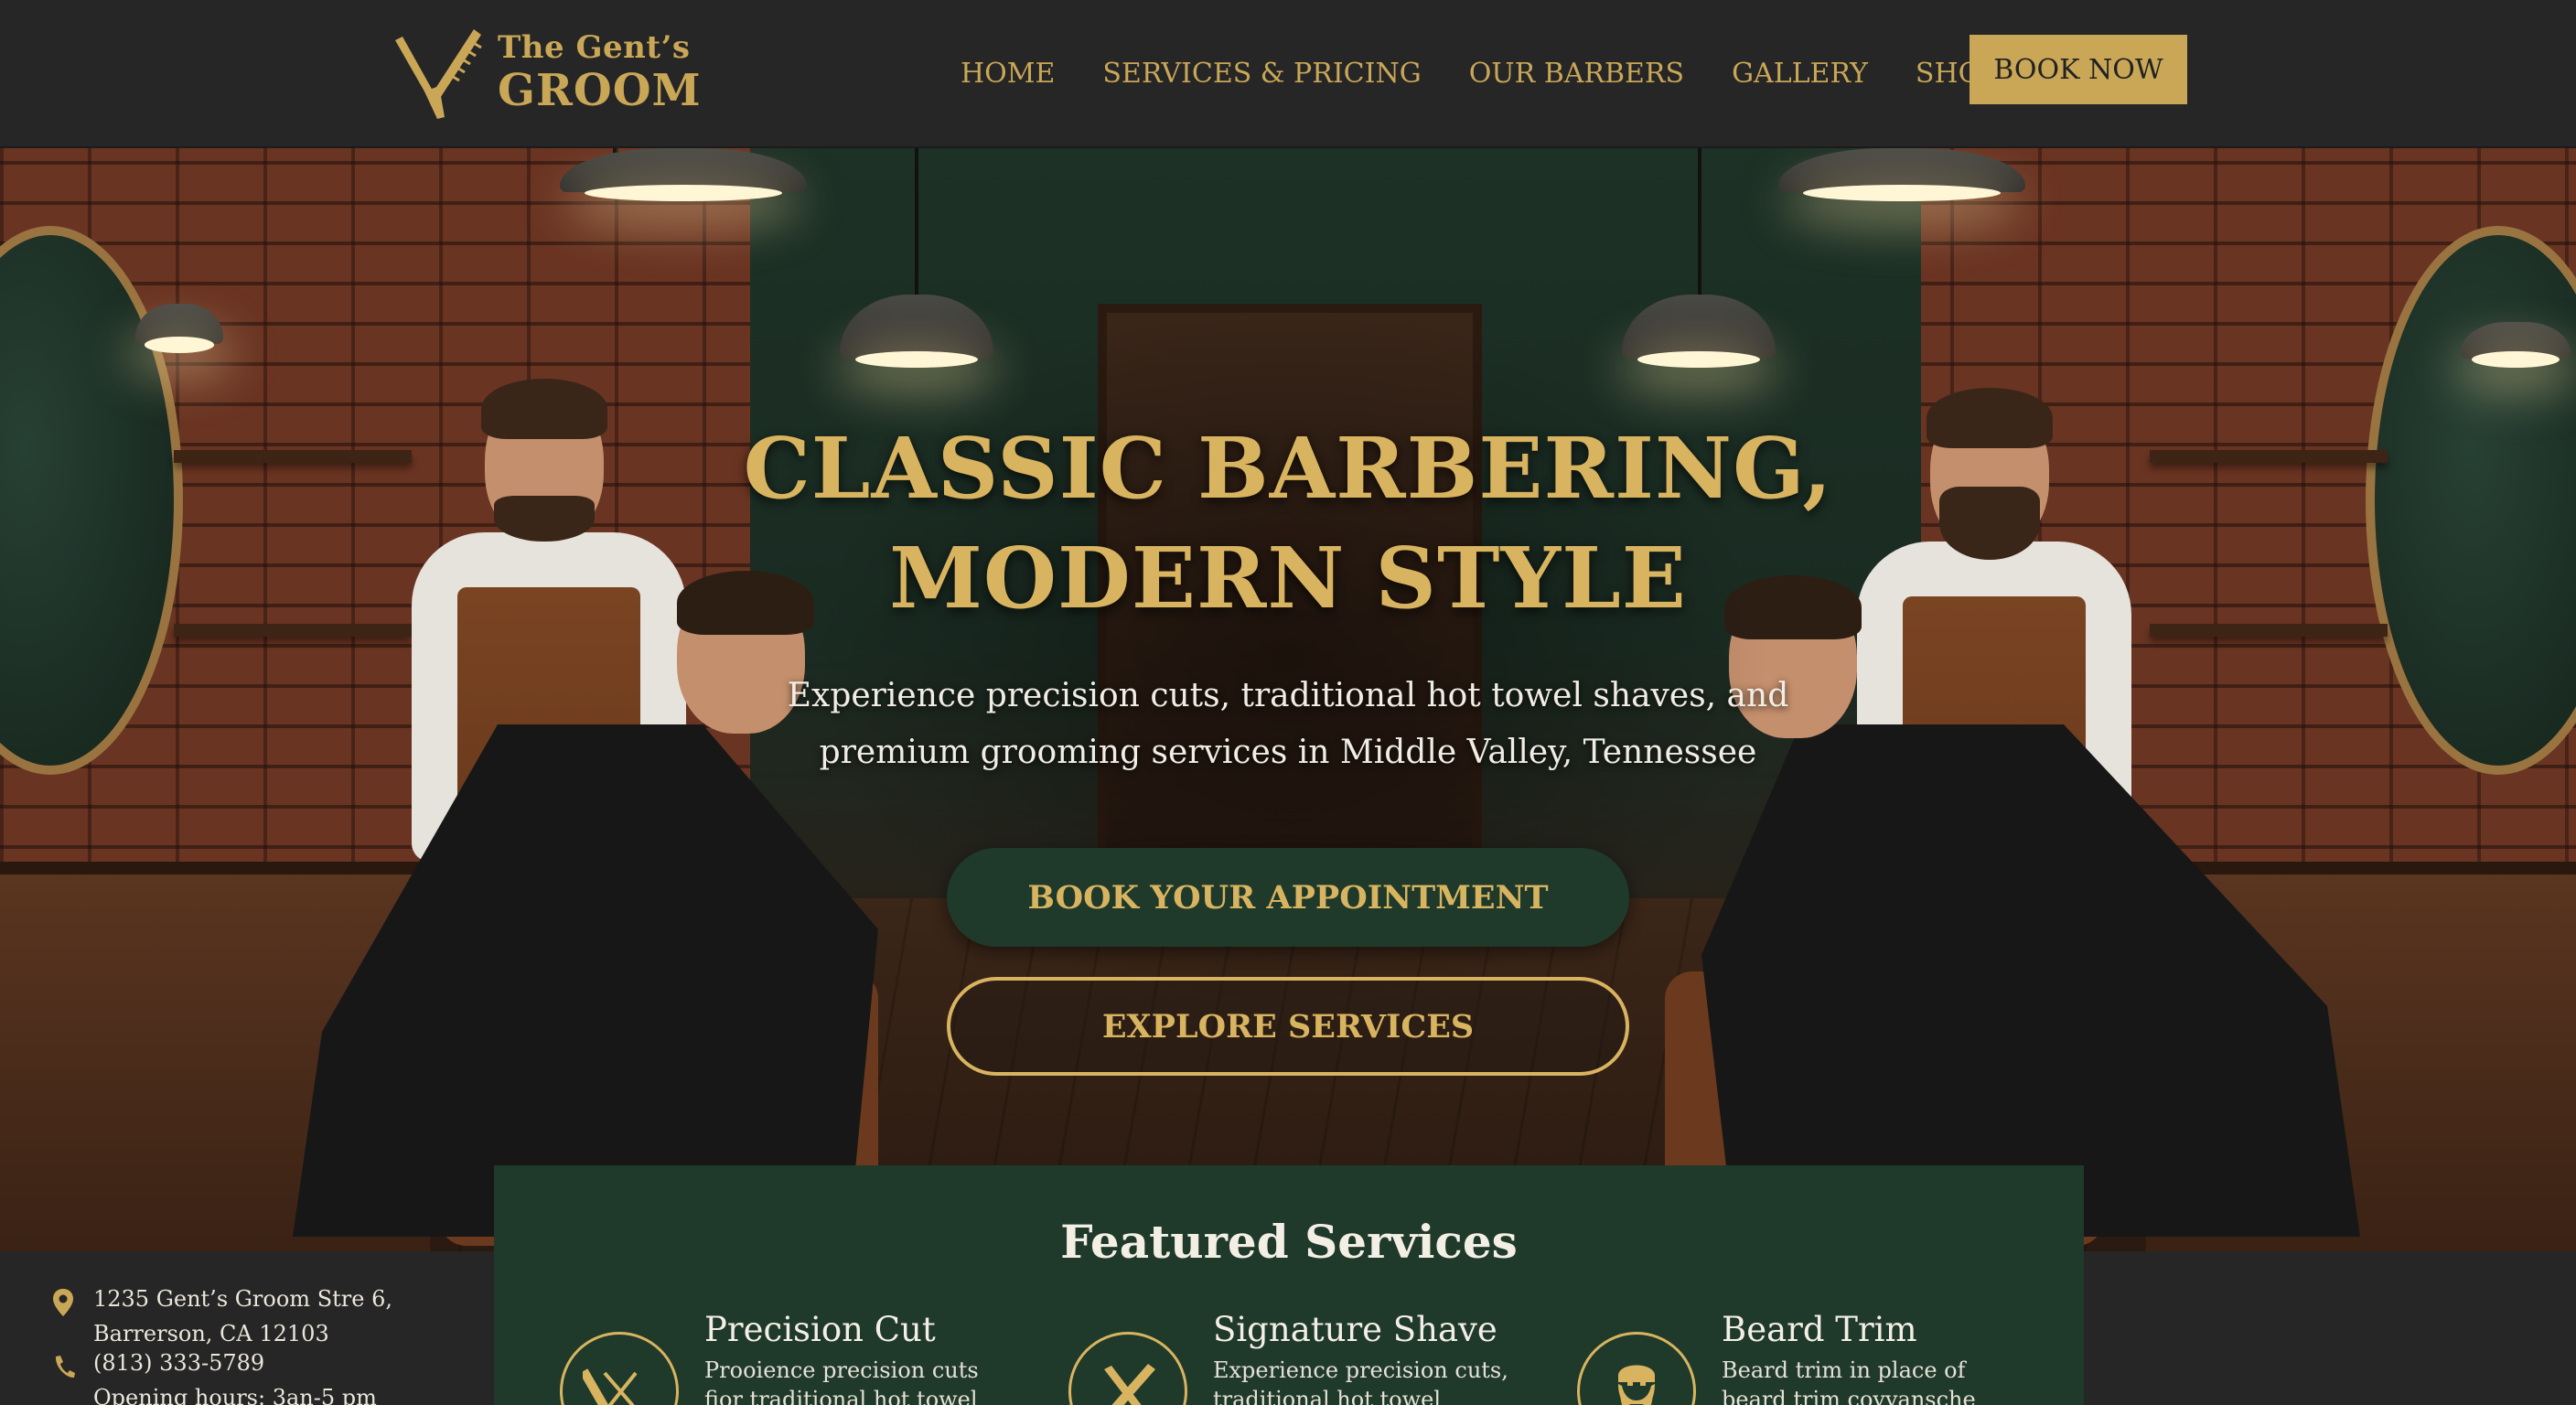 Image resolution: width=2576 pixels, height=1405 pixels. What do you see at coordinates (1008, 74) in the screenshot?
I see `nav-home: HOME` at bounding box center [1008, 74].